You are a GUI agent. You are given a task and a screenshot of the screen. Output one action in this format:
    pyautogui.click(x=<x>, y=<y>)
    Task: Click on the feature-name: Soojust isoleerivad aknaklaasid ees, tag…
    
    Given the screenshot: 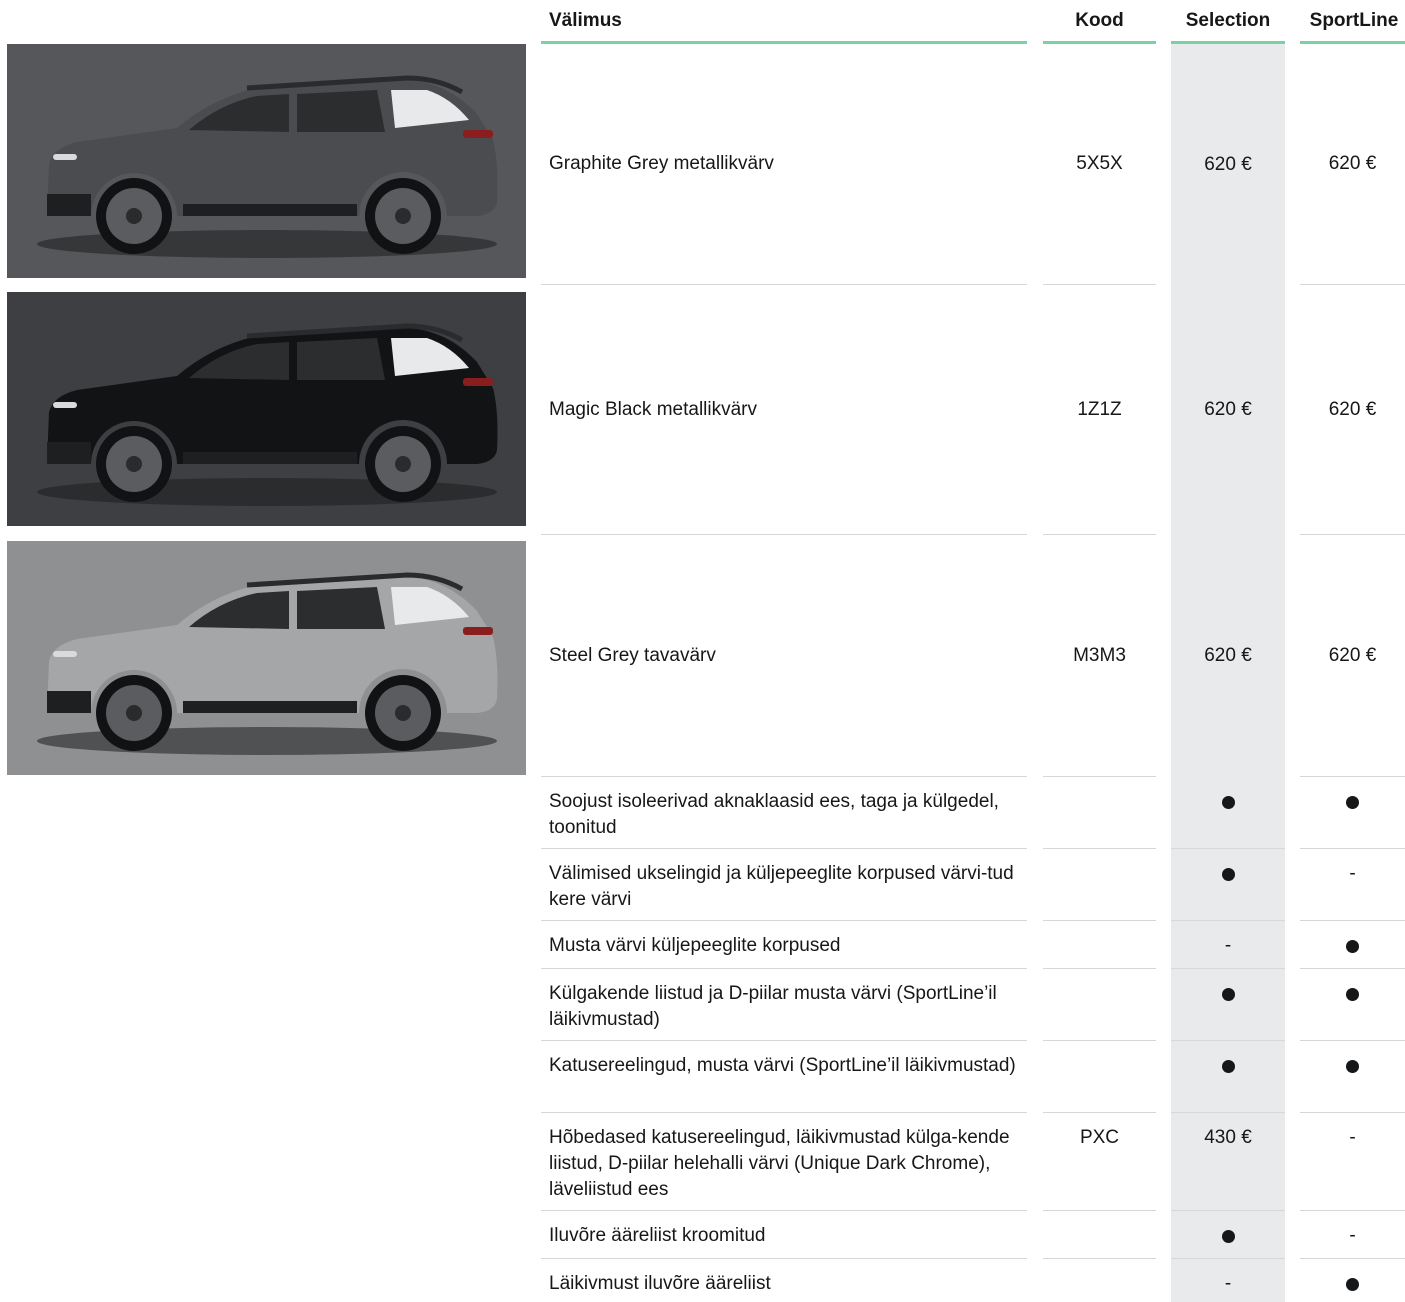 What is the action you would take?
    pyautogui.click(x=784, y=813)
    